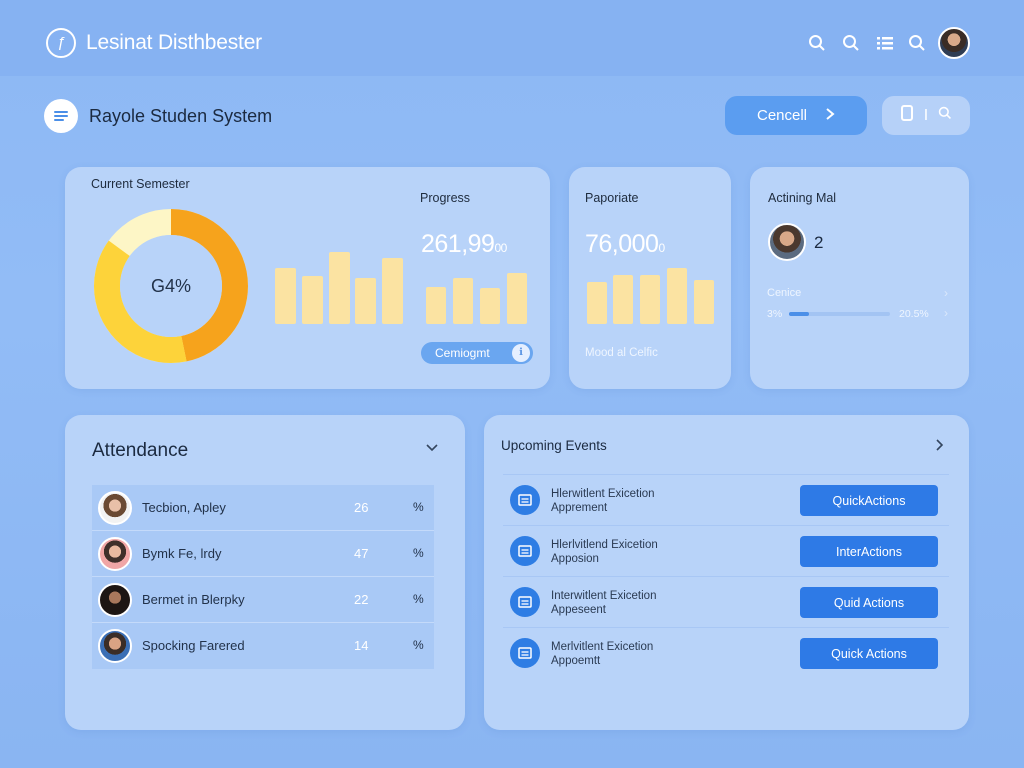 The width and height of the screenshot is (1024, 768). What do you see at coordinates (500, 248) in the screenshot?
I see `progress-suffix: 00` at bounding box center [500, 248].